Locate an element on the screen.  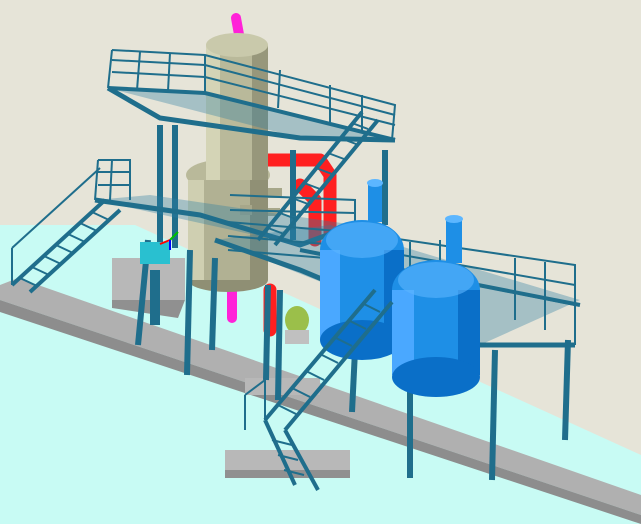
pump is located at coordinates (297, 325).